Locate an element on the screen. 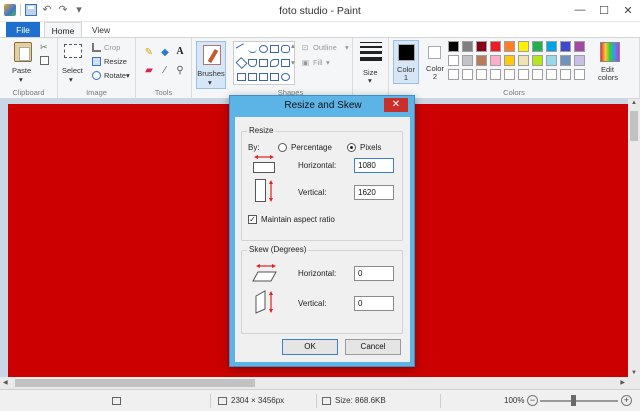  rotate-icon is located at coordinates (96, 75).